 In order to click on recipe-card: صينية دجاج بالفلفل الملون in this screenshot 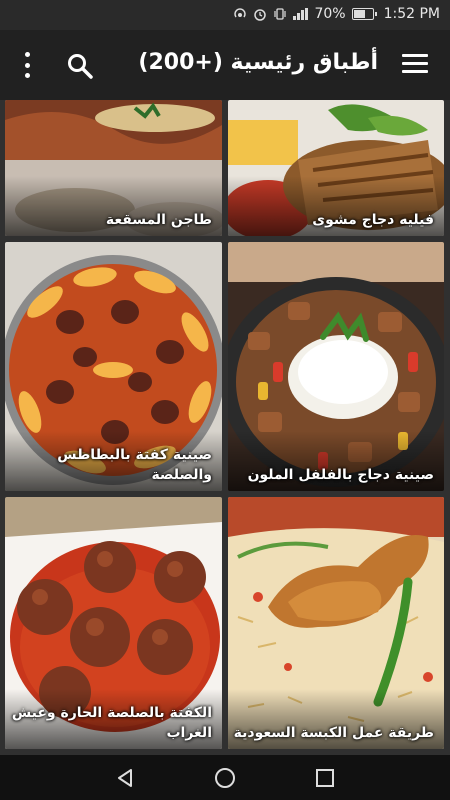, I will do `click(336, 366)`.